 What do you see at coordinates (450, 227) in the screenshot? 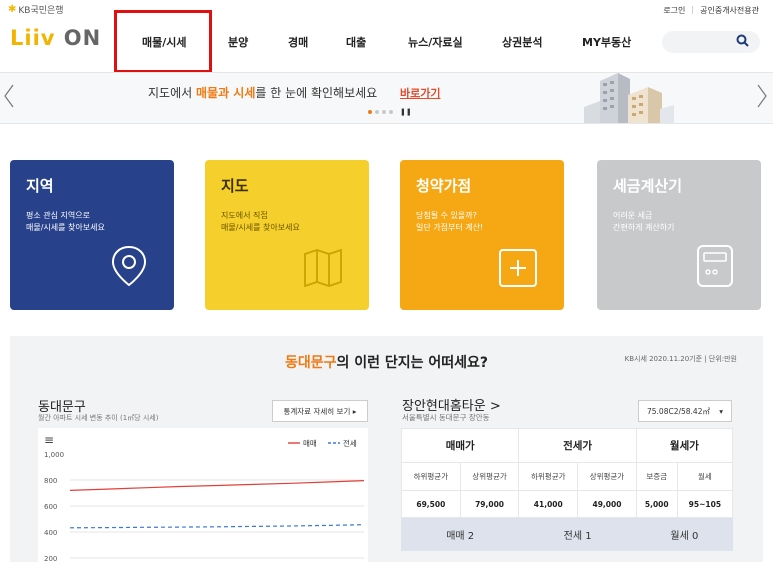
I see `card-subscription-desc-2: 일단 가점부터 계산!` at bounding box center [450, 227].